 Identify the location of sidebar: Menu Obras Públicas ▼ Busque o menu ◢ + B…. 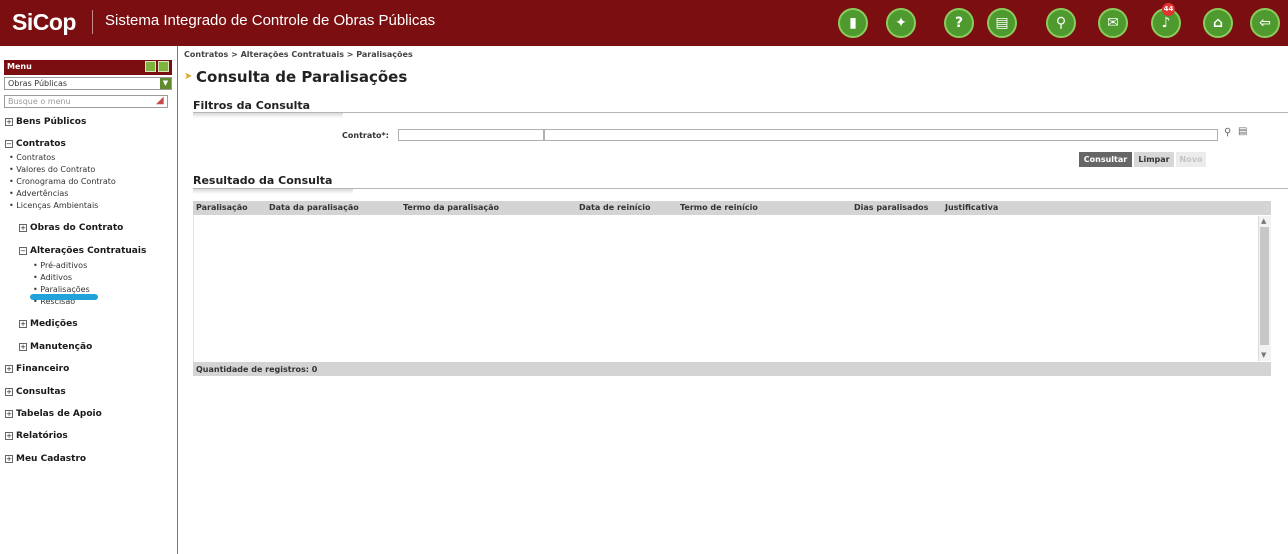
(89, 300).